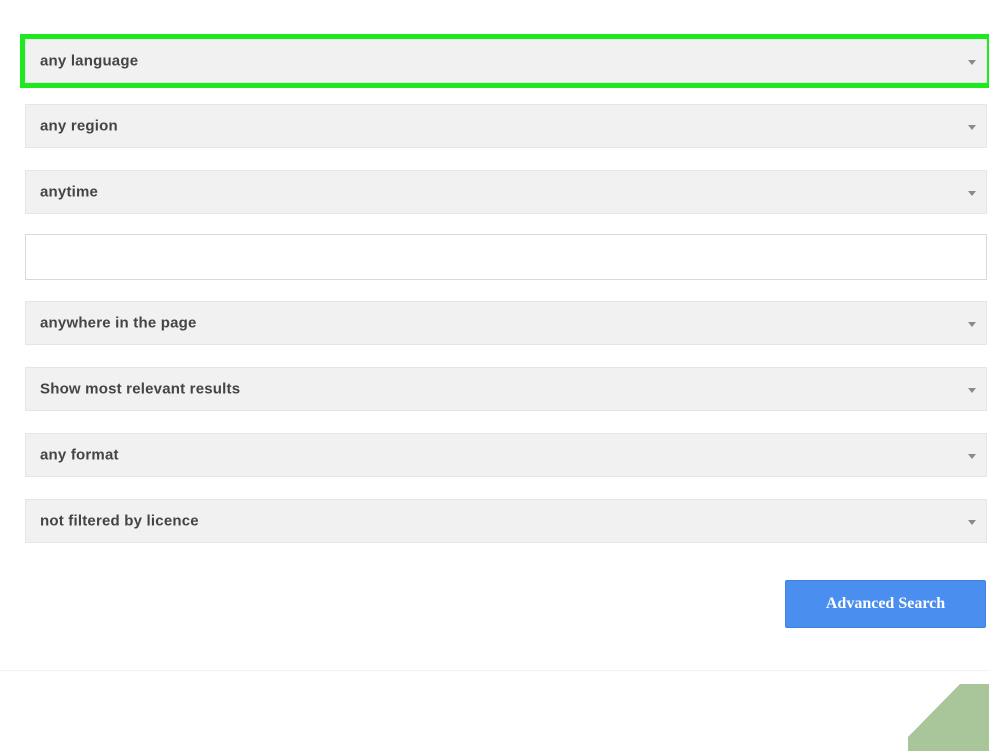 The width and height of the screenshot is (989, 751). What do you see at coordinates (89, 61) in the screenshot?
I see `language-selected-value: any language` at bounding box center [89, 61].